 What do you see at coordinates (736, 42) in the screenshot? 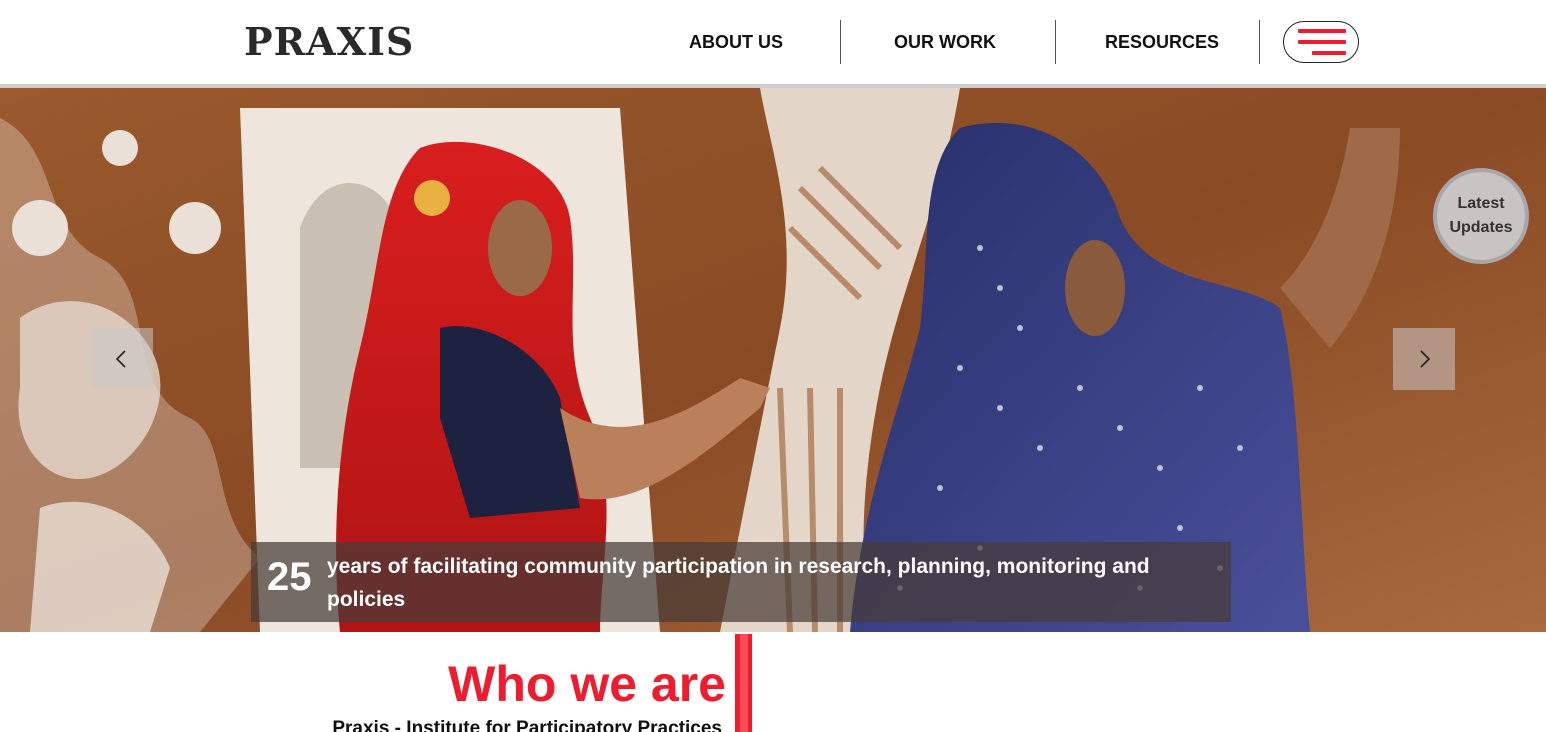
I see `nav-about-us: ABOUT US` at bounding box center [736, 42].